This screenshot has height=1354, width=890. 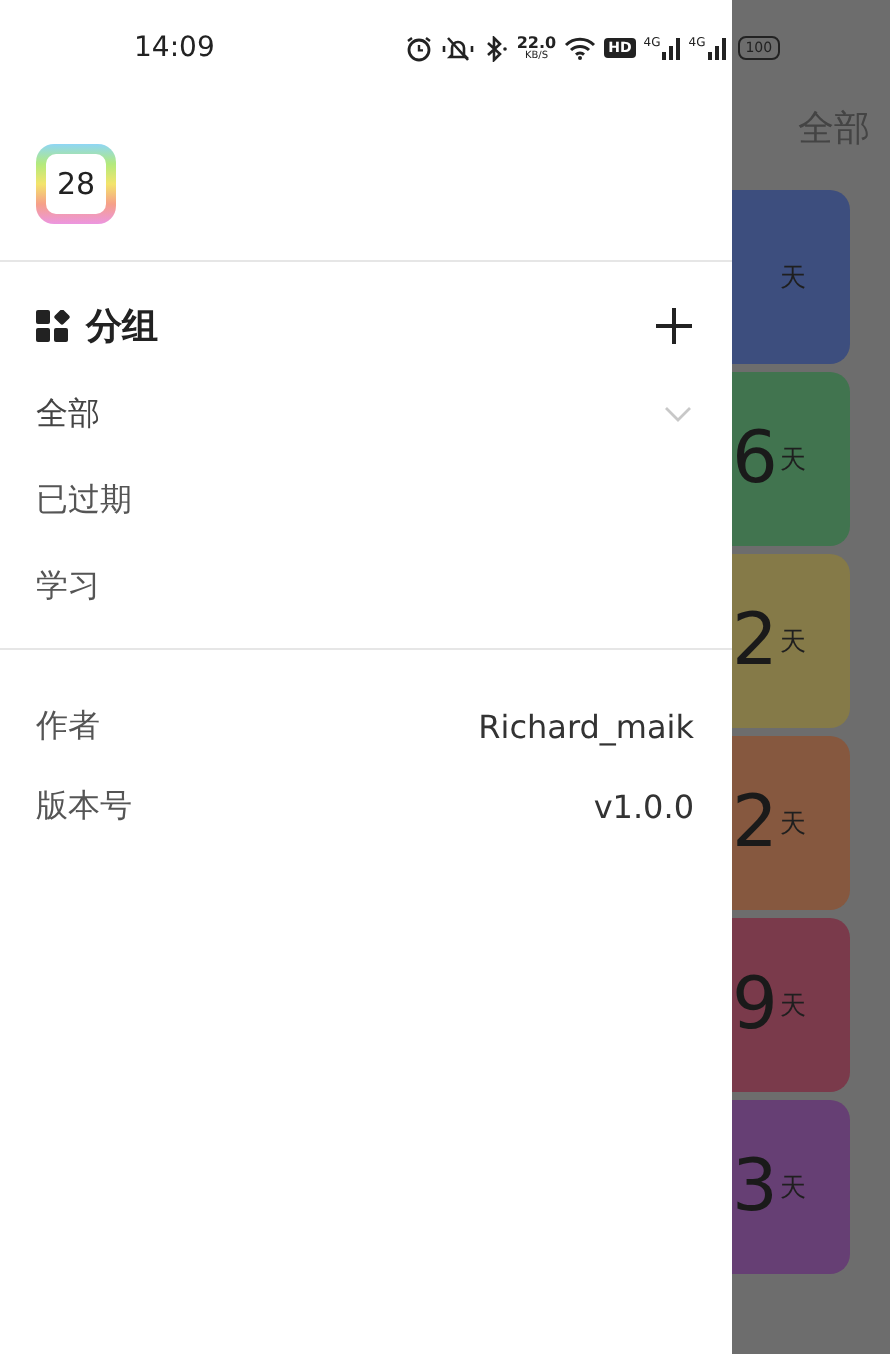 What do you see at coordinates (678, 415) in the screenshot?
I see `check-icon` at bounding box center [678, 415].